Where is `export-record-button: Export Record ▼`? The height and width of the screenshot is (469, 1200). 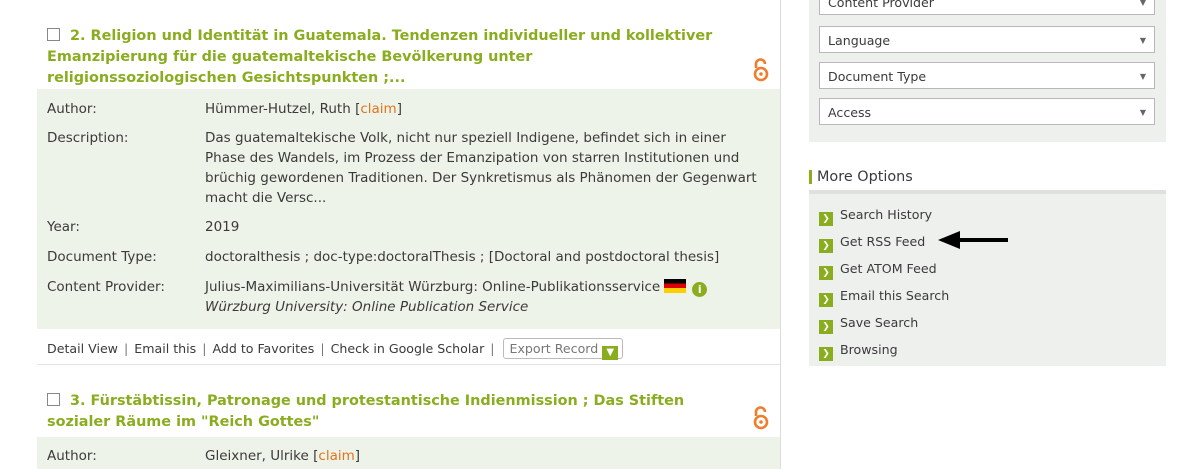
export-record-button: Export Record ▼ is located at coordinates (563, 349).